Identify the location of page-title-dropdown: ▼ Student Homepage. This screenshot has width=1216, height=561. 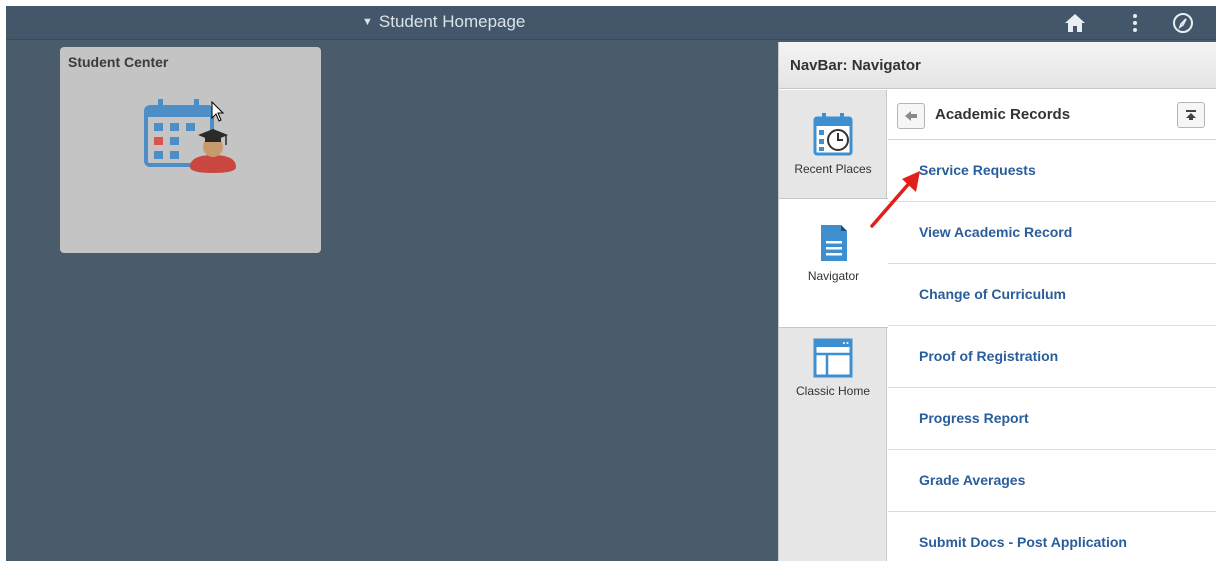
(443, 22).